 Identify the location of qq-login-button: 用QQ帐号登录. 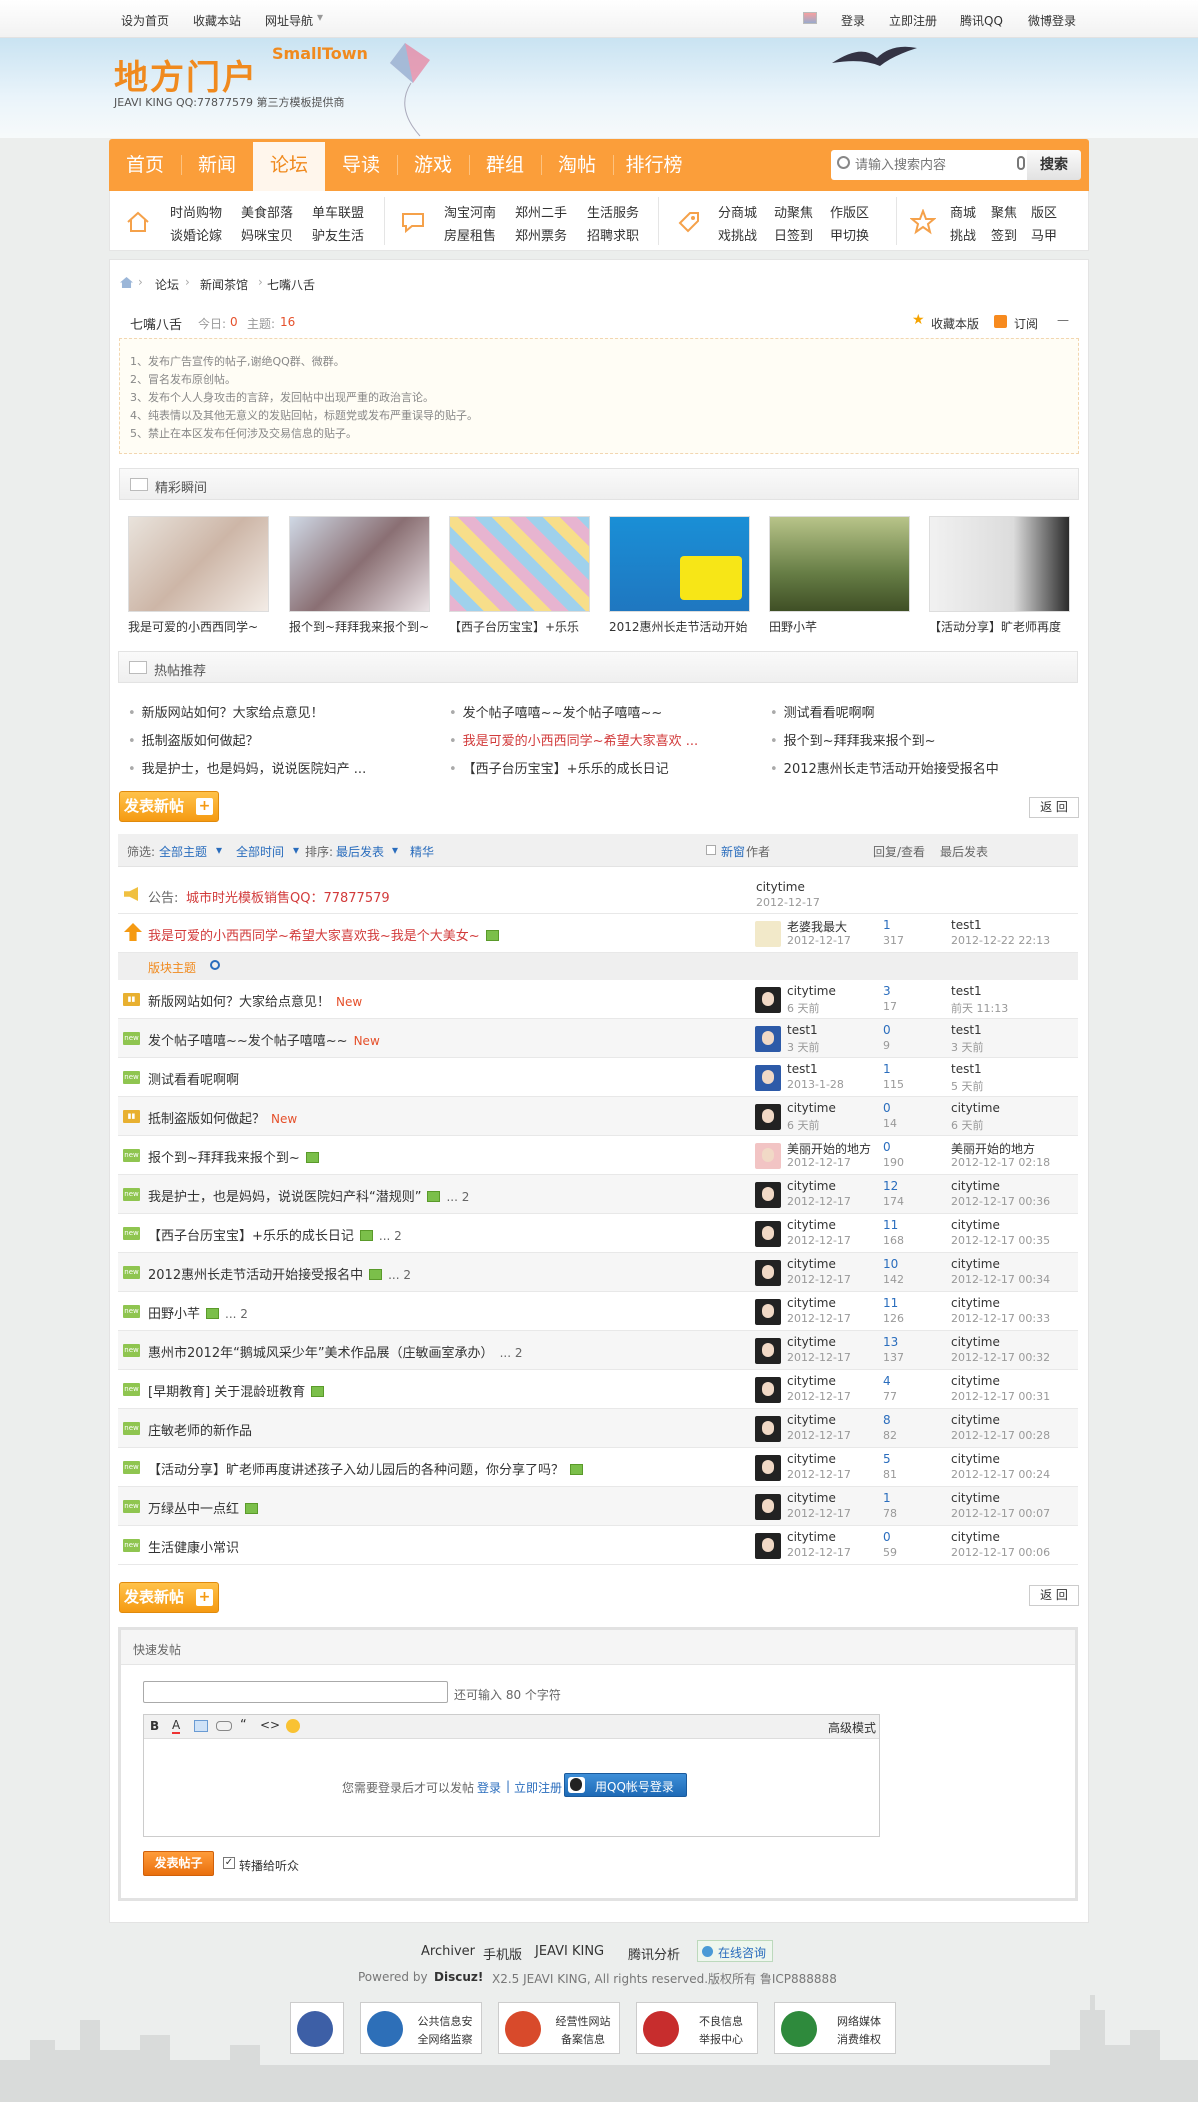
(625, 1785).